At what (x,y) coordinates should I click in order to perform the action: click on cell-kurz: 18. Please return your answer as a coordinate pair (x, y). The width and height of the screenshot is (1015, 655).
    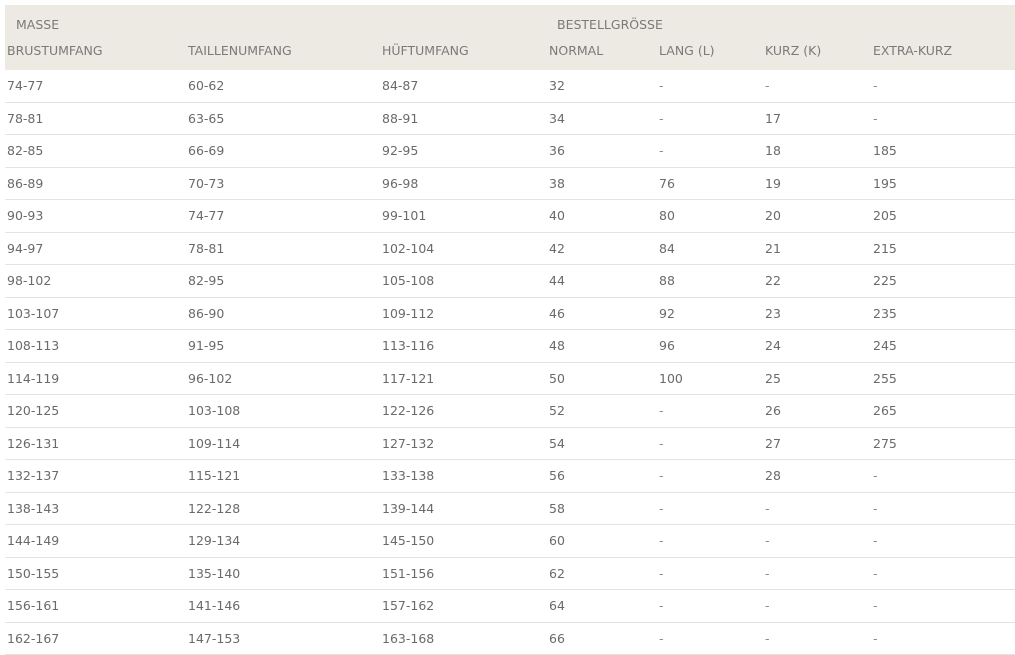
    Looking at the image, I should click on (817, 151).